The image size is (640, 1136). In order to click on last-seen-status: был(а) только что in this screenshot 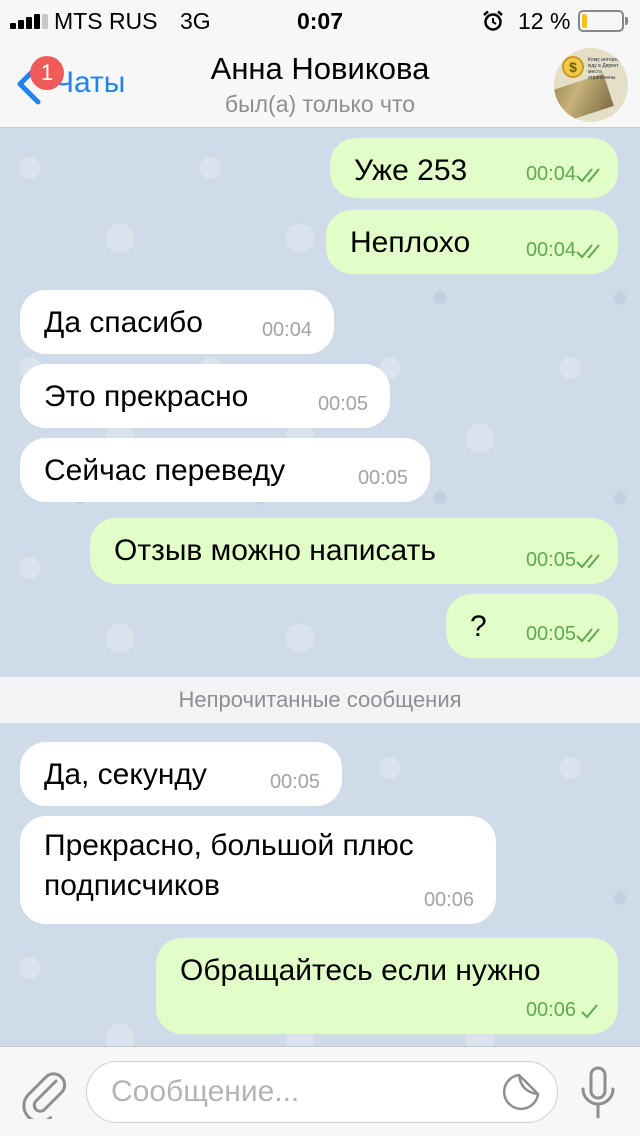, I will do `click(320, 104)`.